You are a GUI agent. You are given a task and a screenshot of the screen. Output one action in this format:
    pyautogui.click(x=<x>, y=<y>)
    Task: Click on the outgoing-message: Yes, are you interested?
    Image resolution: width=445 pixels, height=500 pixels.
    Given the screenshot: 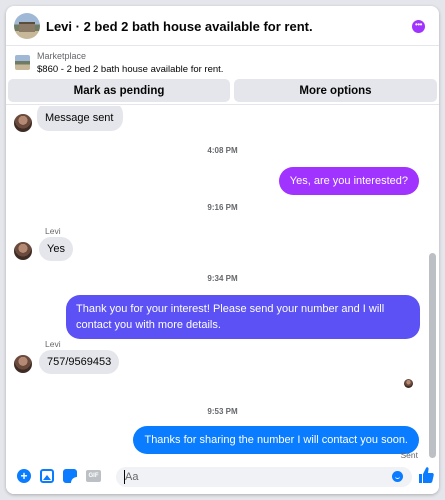 What is the action you would take?
    pyautogui.click(x=348, y=181)
    